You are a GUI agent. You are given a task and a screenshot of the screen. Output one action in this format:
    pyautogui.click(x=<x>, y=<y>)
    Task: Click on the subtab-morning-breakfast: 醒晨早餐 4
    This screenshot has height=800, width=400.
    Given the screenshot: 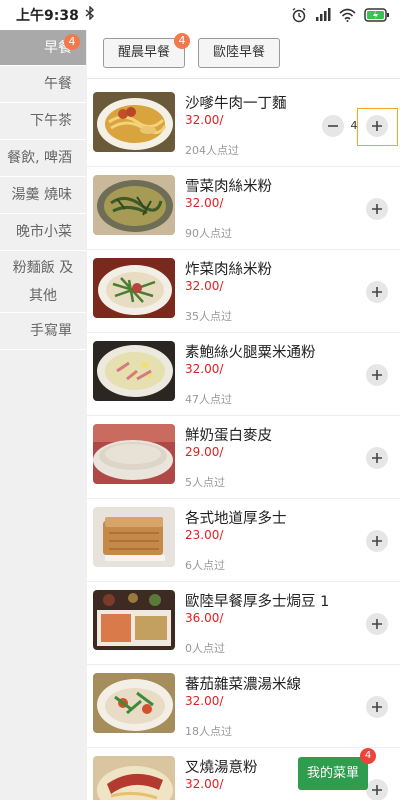 What is the action you would take?
    pyautogui.click(x=147, y=50)
    